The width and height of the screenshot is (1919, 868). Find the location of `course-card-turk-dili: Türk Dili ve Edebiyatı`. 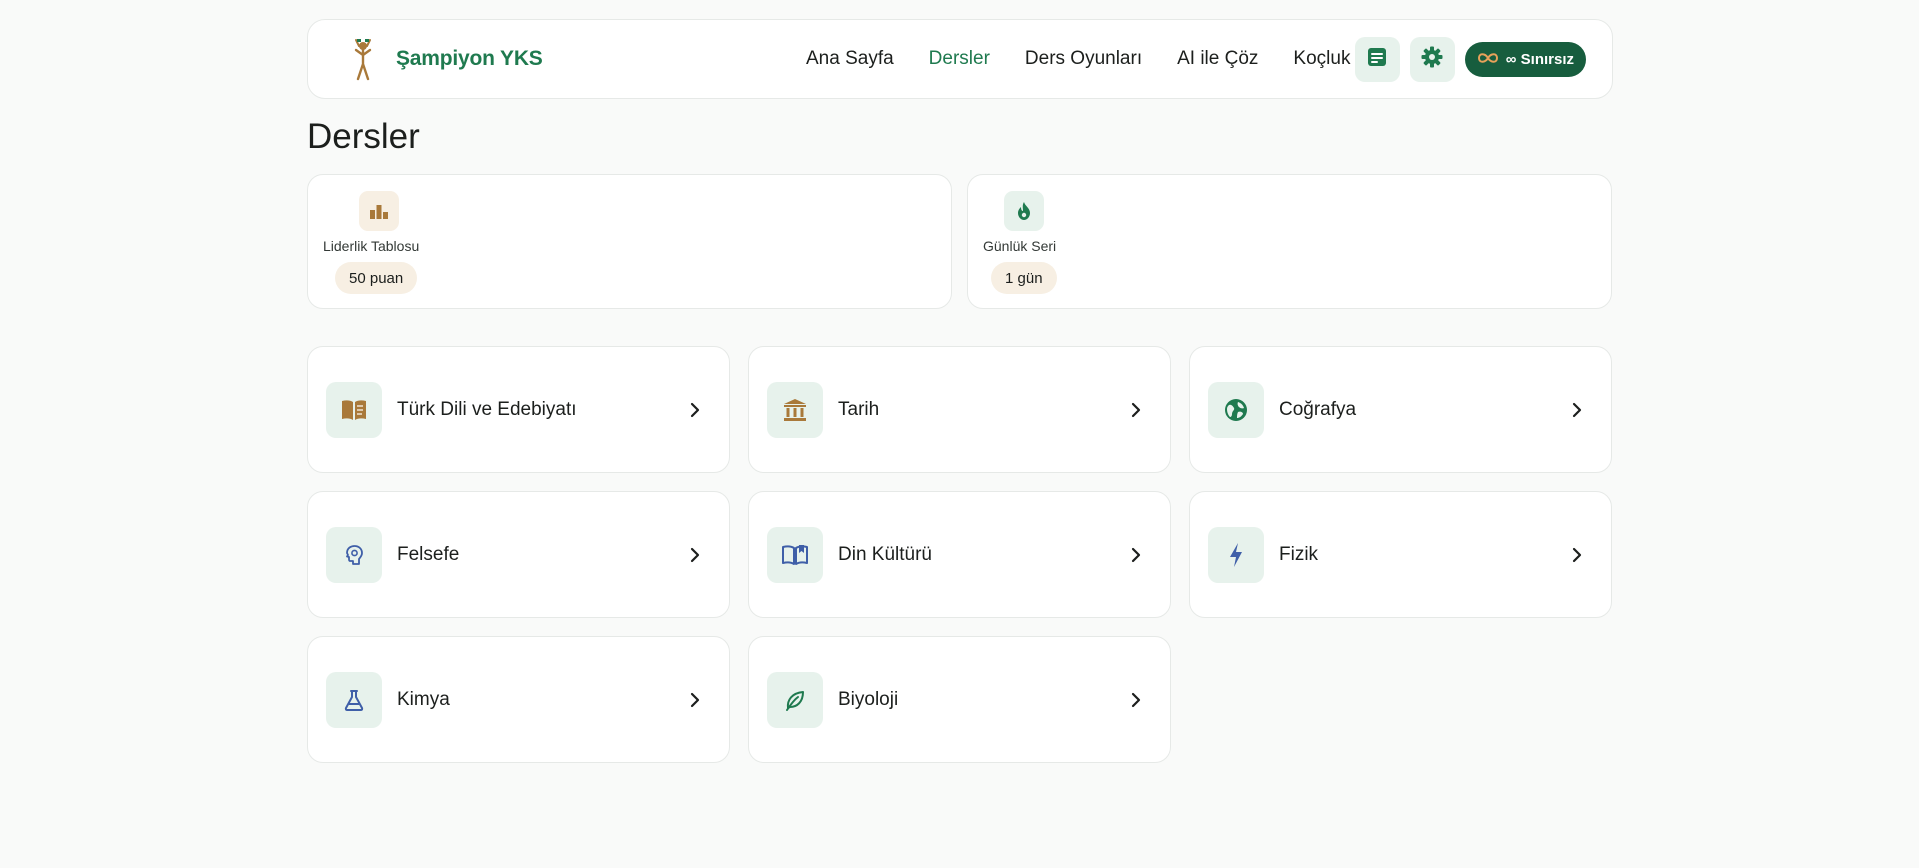

course-card-turk-dili: Türk Dili ve Edebiyatı is located at coordinates (518, 409).